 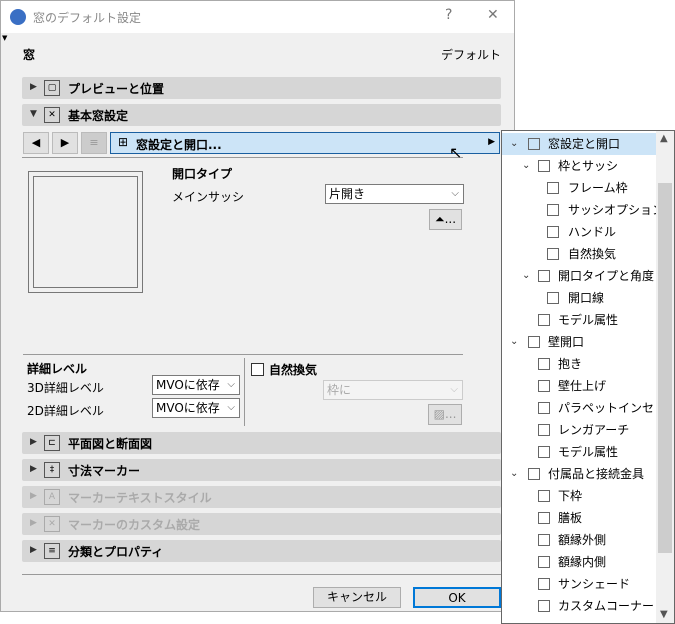 I want to click on next-page-button: ▶, so click(x=65, y=143).